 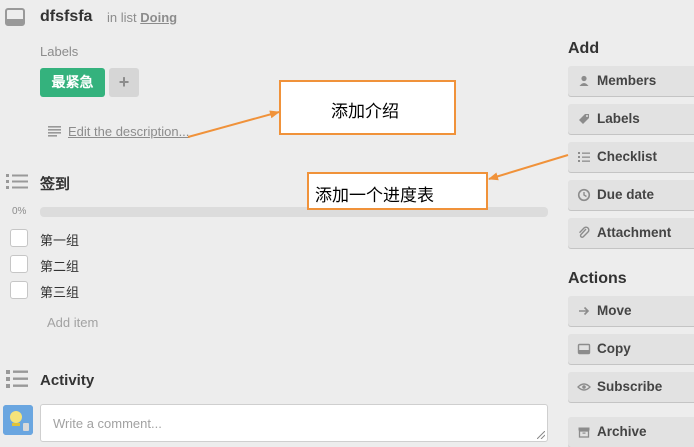 I want to click on description-annotation: 添加介绍, so click(x=367, y=107).